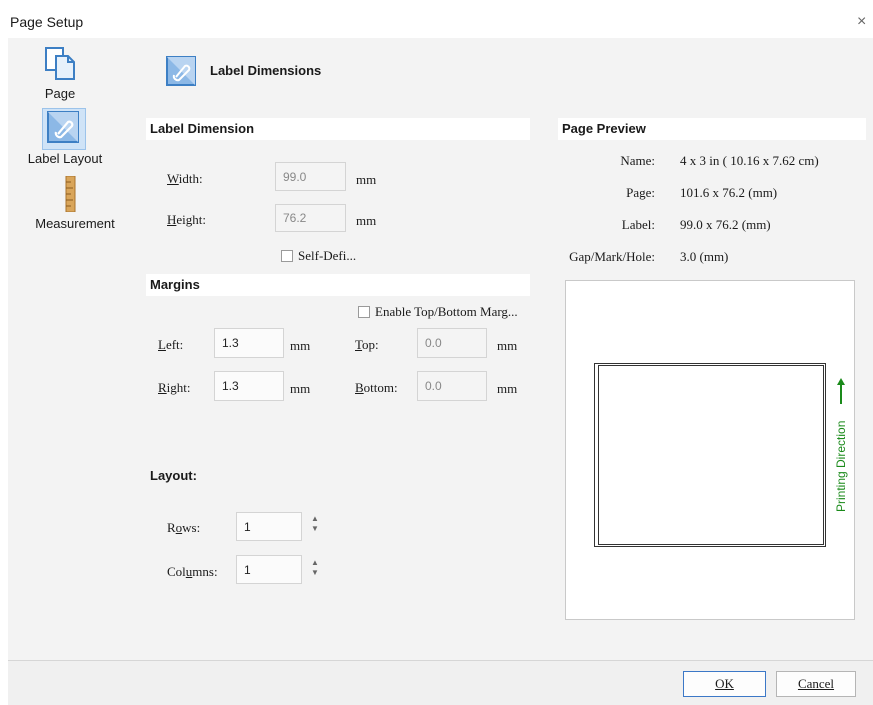 The width and height of the screenshot is (873, 705). What do you see at coordinates (612, 256) in the screenshot?
I see `gap-label: Gap/Mark/Hole:` at bounding box center [612, 256].